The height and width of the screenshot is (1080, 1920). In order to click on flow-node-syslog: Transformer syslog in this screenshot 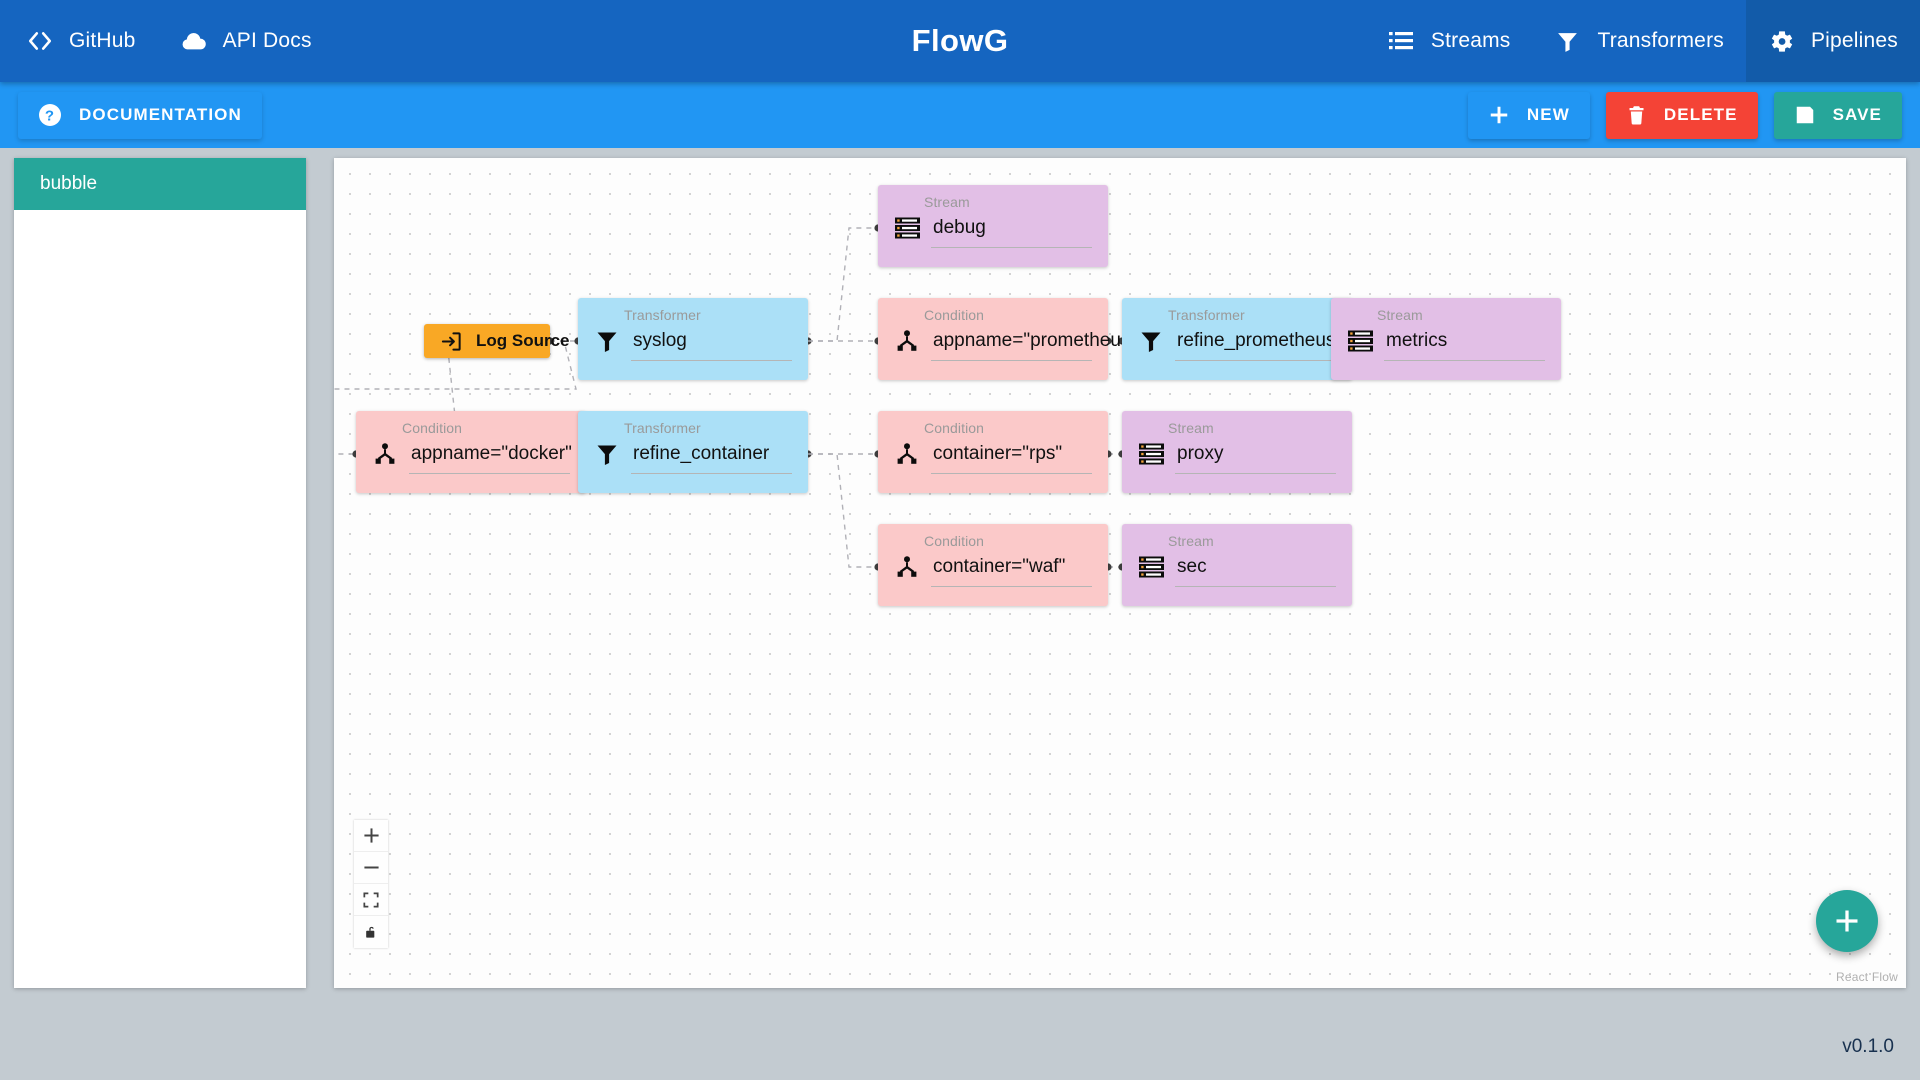, I will do `click(693, 339)`.